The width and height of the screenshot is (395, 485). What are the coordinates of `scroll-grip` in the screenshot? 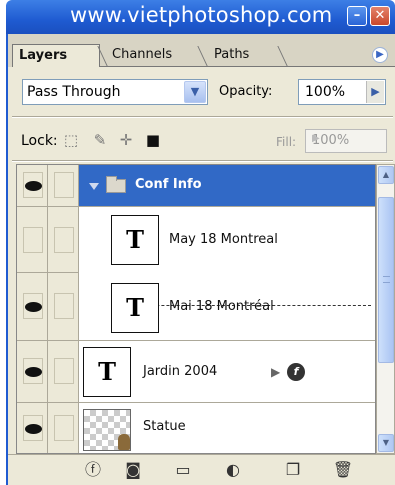 It's located at (386, 279).